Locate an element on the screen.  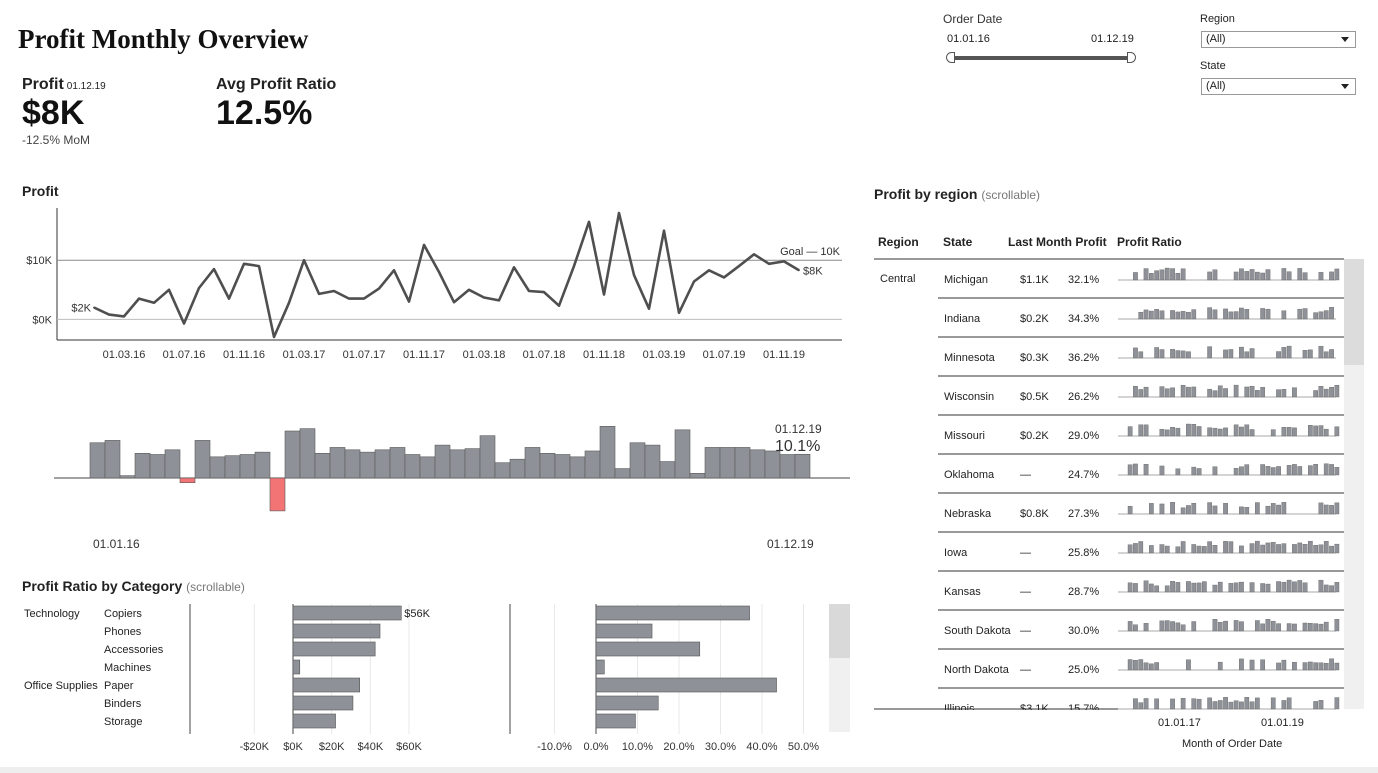
profit-kpi-date: 01.12.19 is located at coordinates (86, 86).